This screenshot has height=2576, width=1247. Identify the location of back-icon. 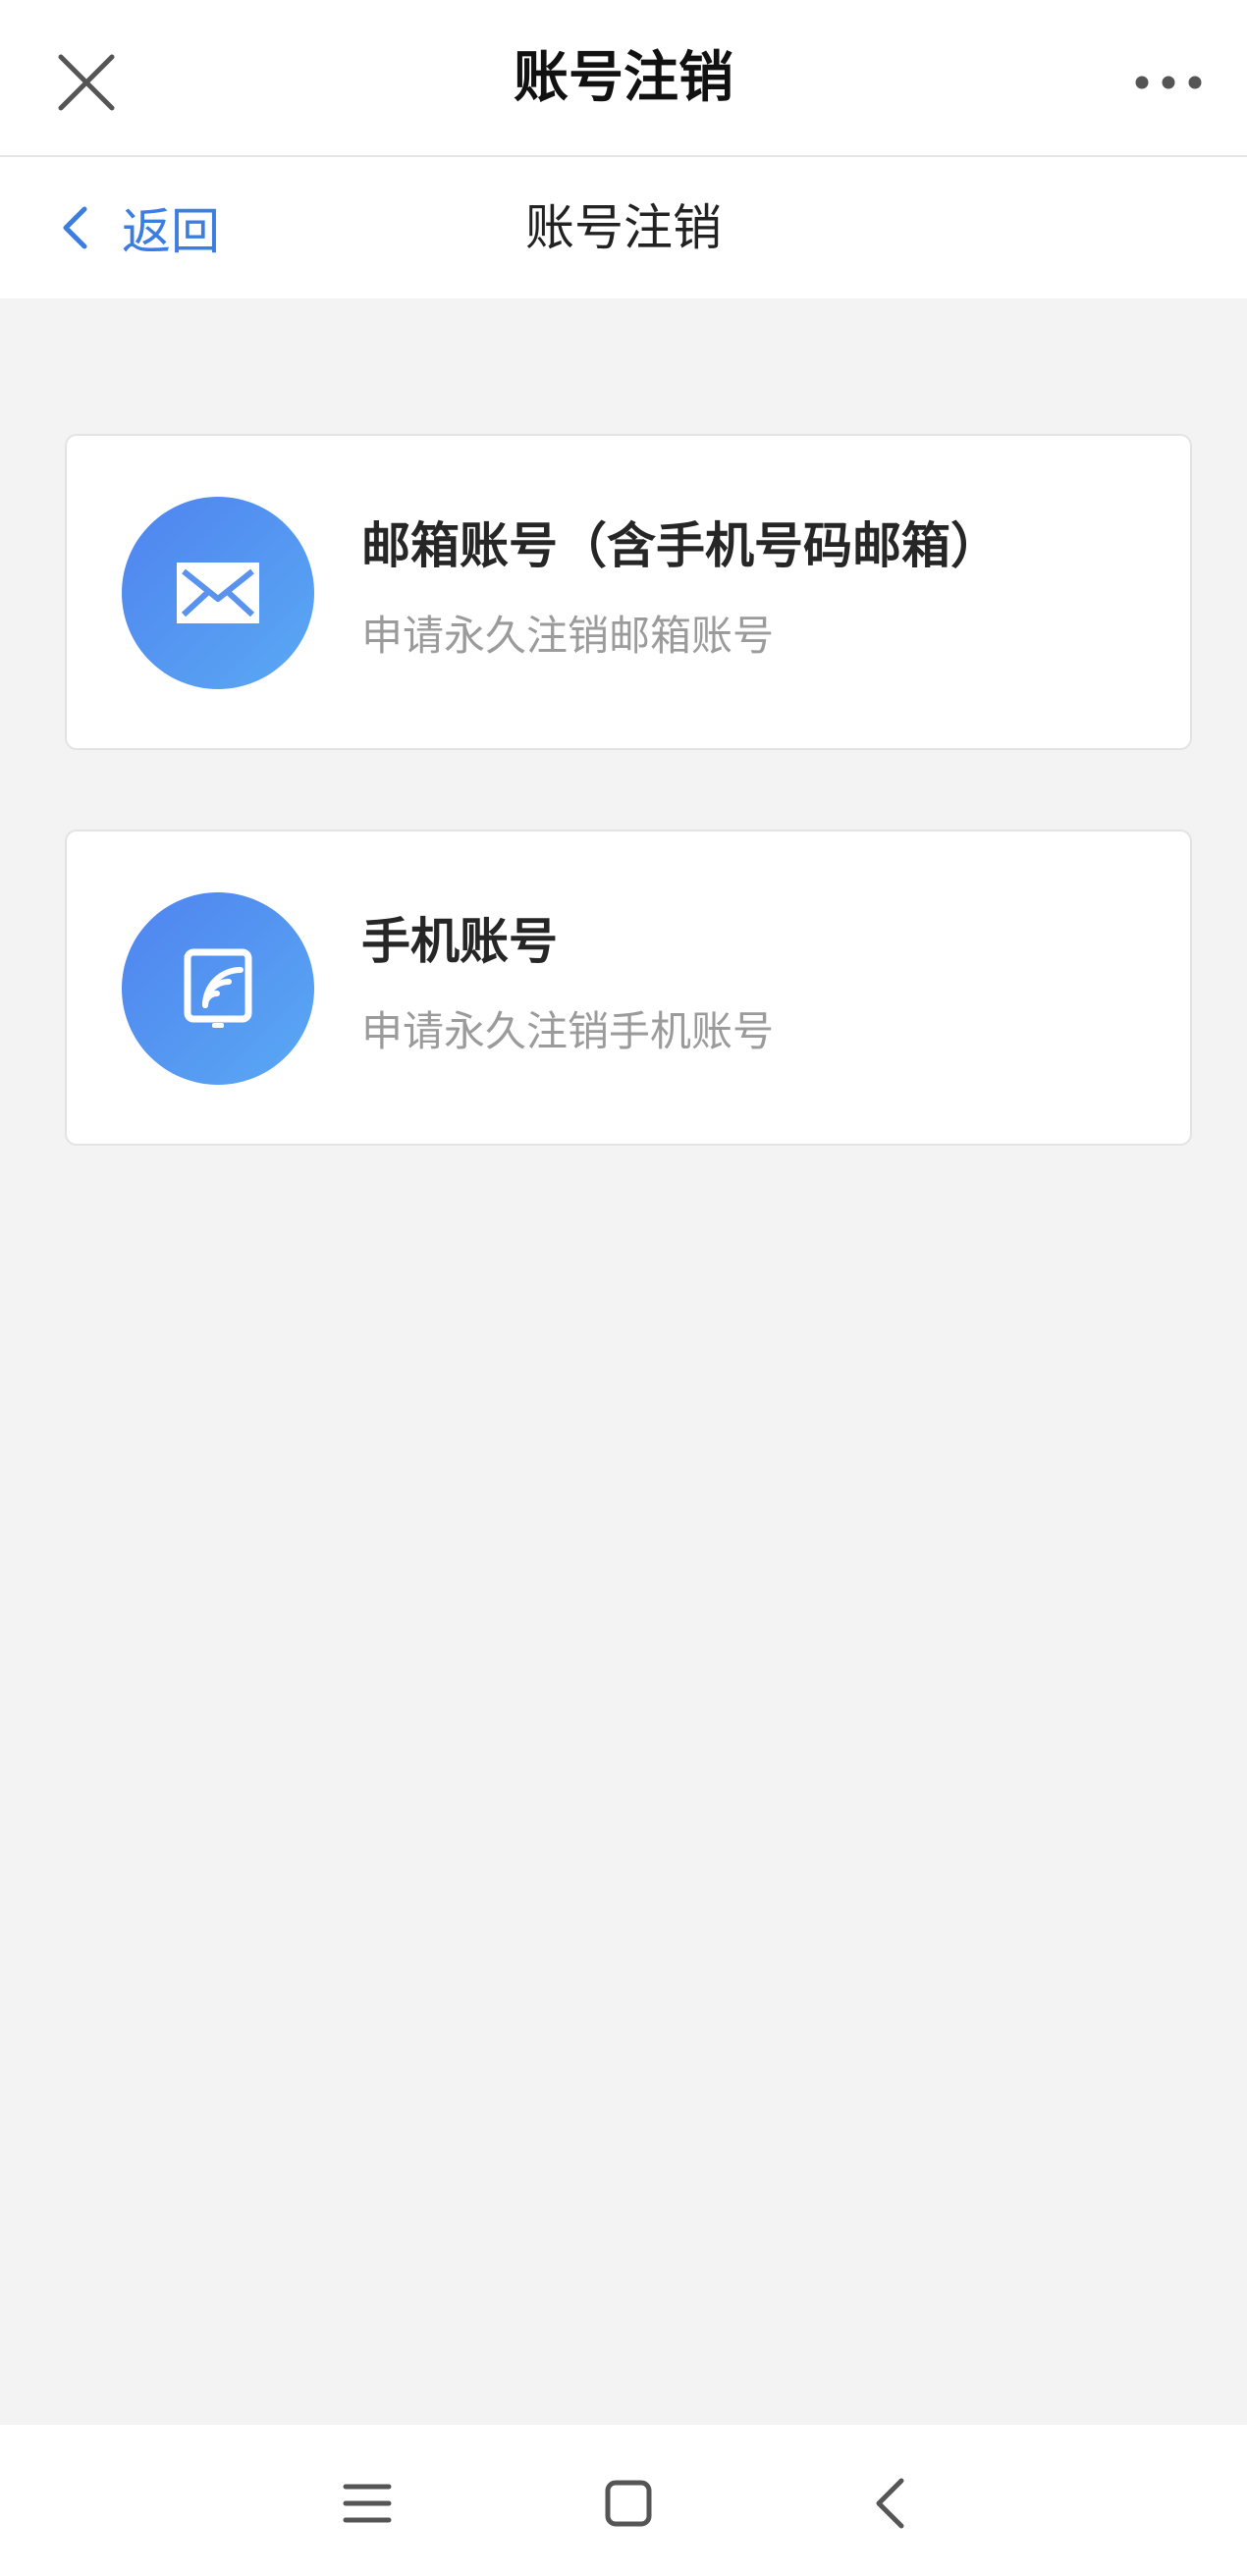
(890, 2503).